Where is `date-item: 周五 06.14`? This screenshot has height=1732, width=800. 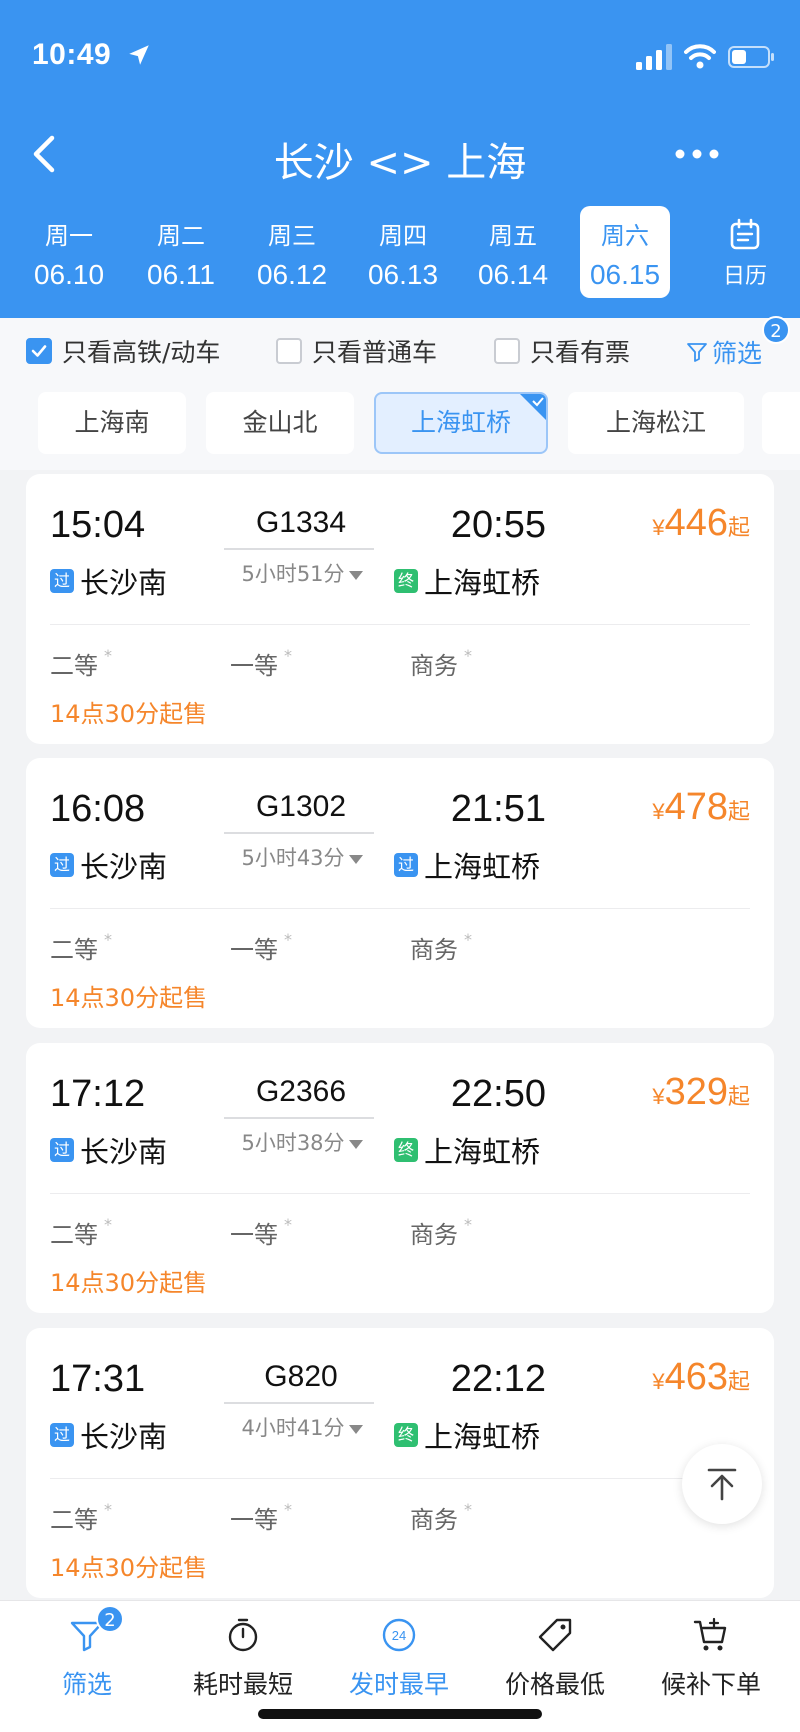 date-item: 周五 06.14 is located at coordinates (513, 252).